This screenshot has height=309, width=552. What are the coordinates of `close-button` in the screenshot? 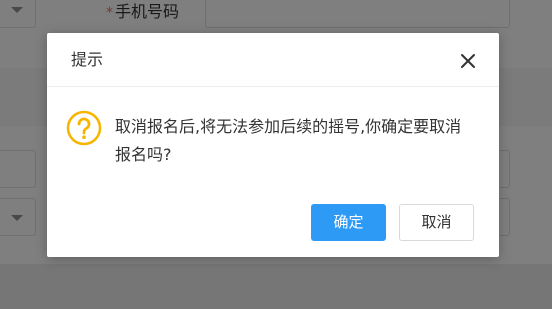 It's located at (468, 61).